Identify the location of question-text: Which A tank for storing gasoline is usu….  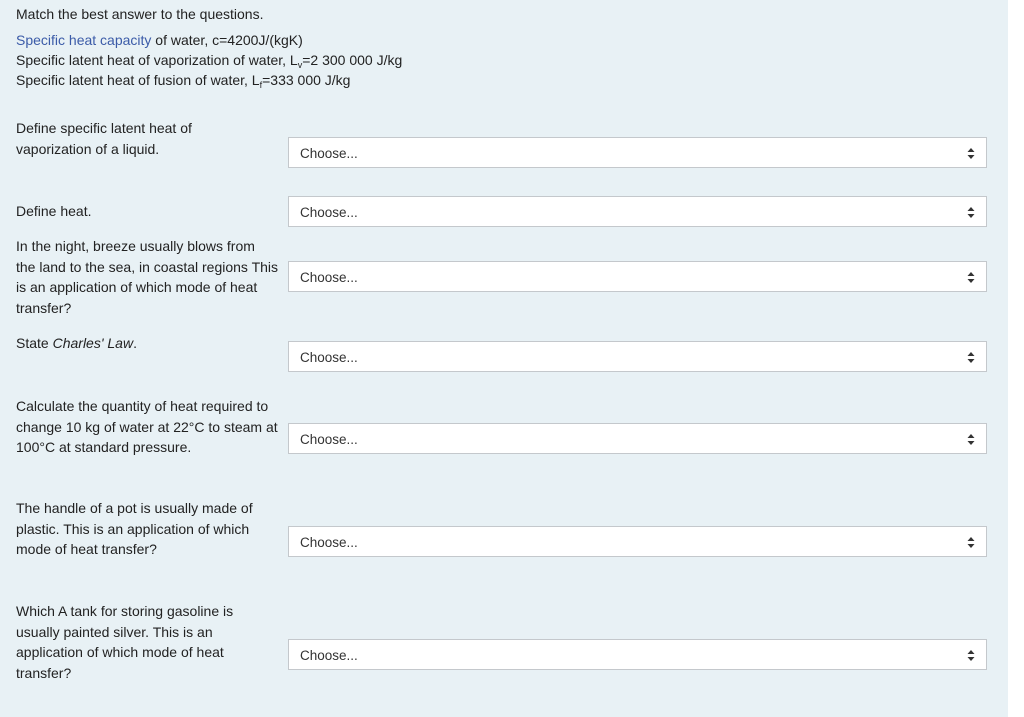
(125, 642).